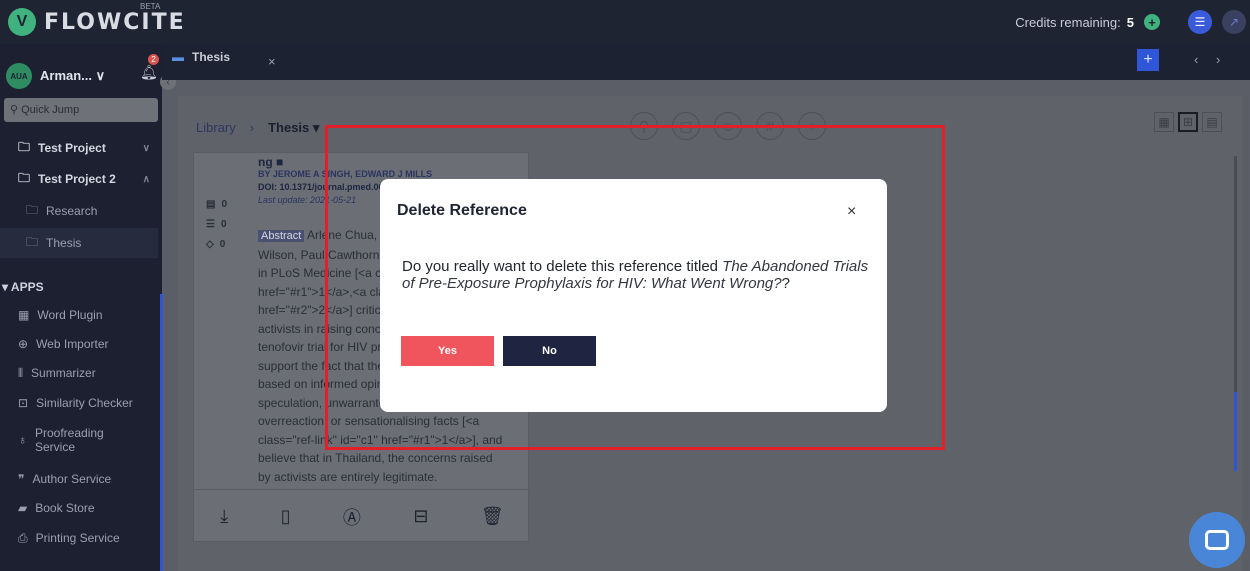 The width and height of the screenshot is (1250, 571). I want to click on sidebar-item-proofreading-service: ♁ Proofreading Service, so click(79, 440).